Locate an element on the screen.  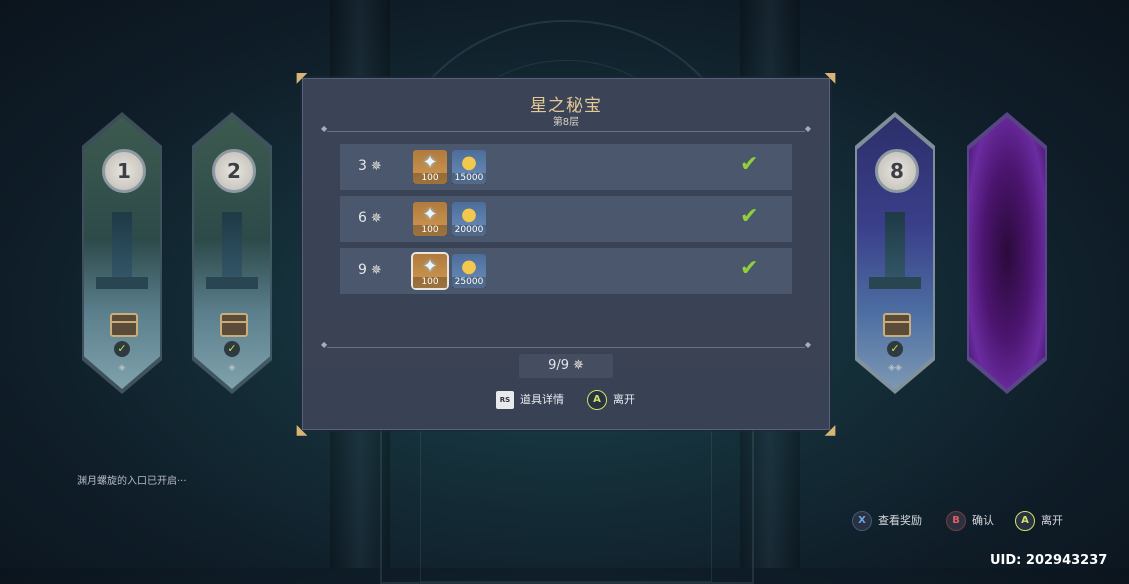
hint-view-rewards: X 查看奖励 is located at coordinates (887, 521).